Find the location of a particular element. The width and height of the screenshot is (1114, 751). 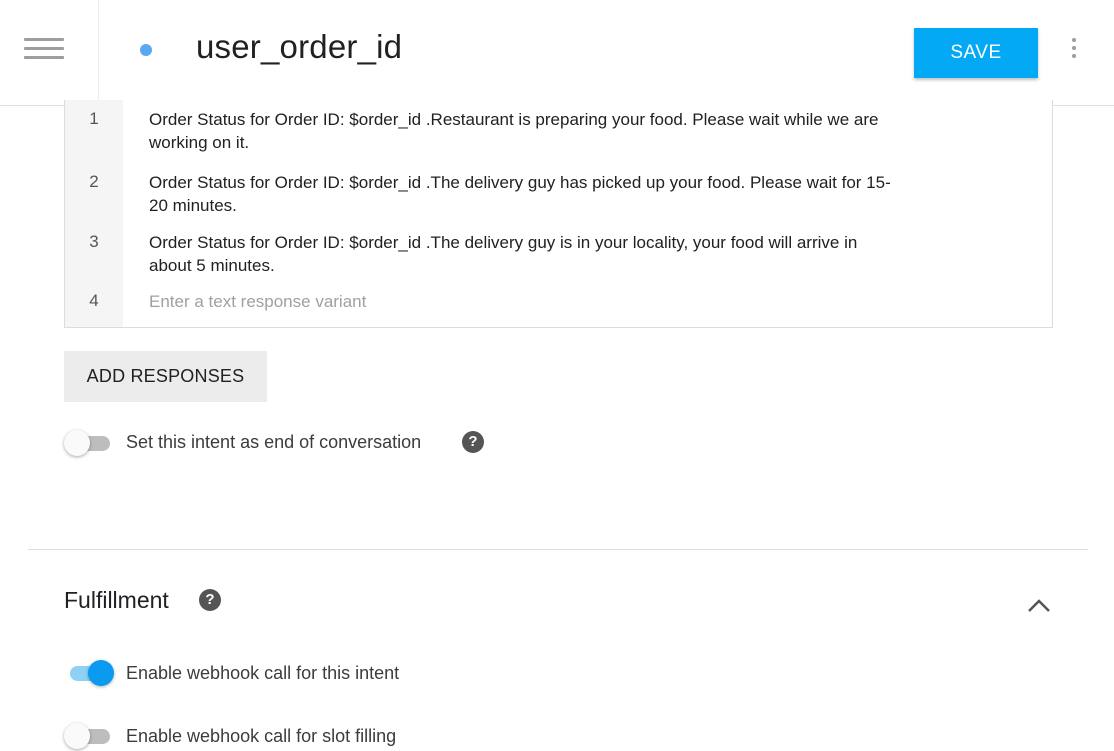

row-number: 2 is located at coordinates (94, 181).